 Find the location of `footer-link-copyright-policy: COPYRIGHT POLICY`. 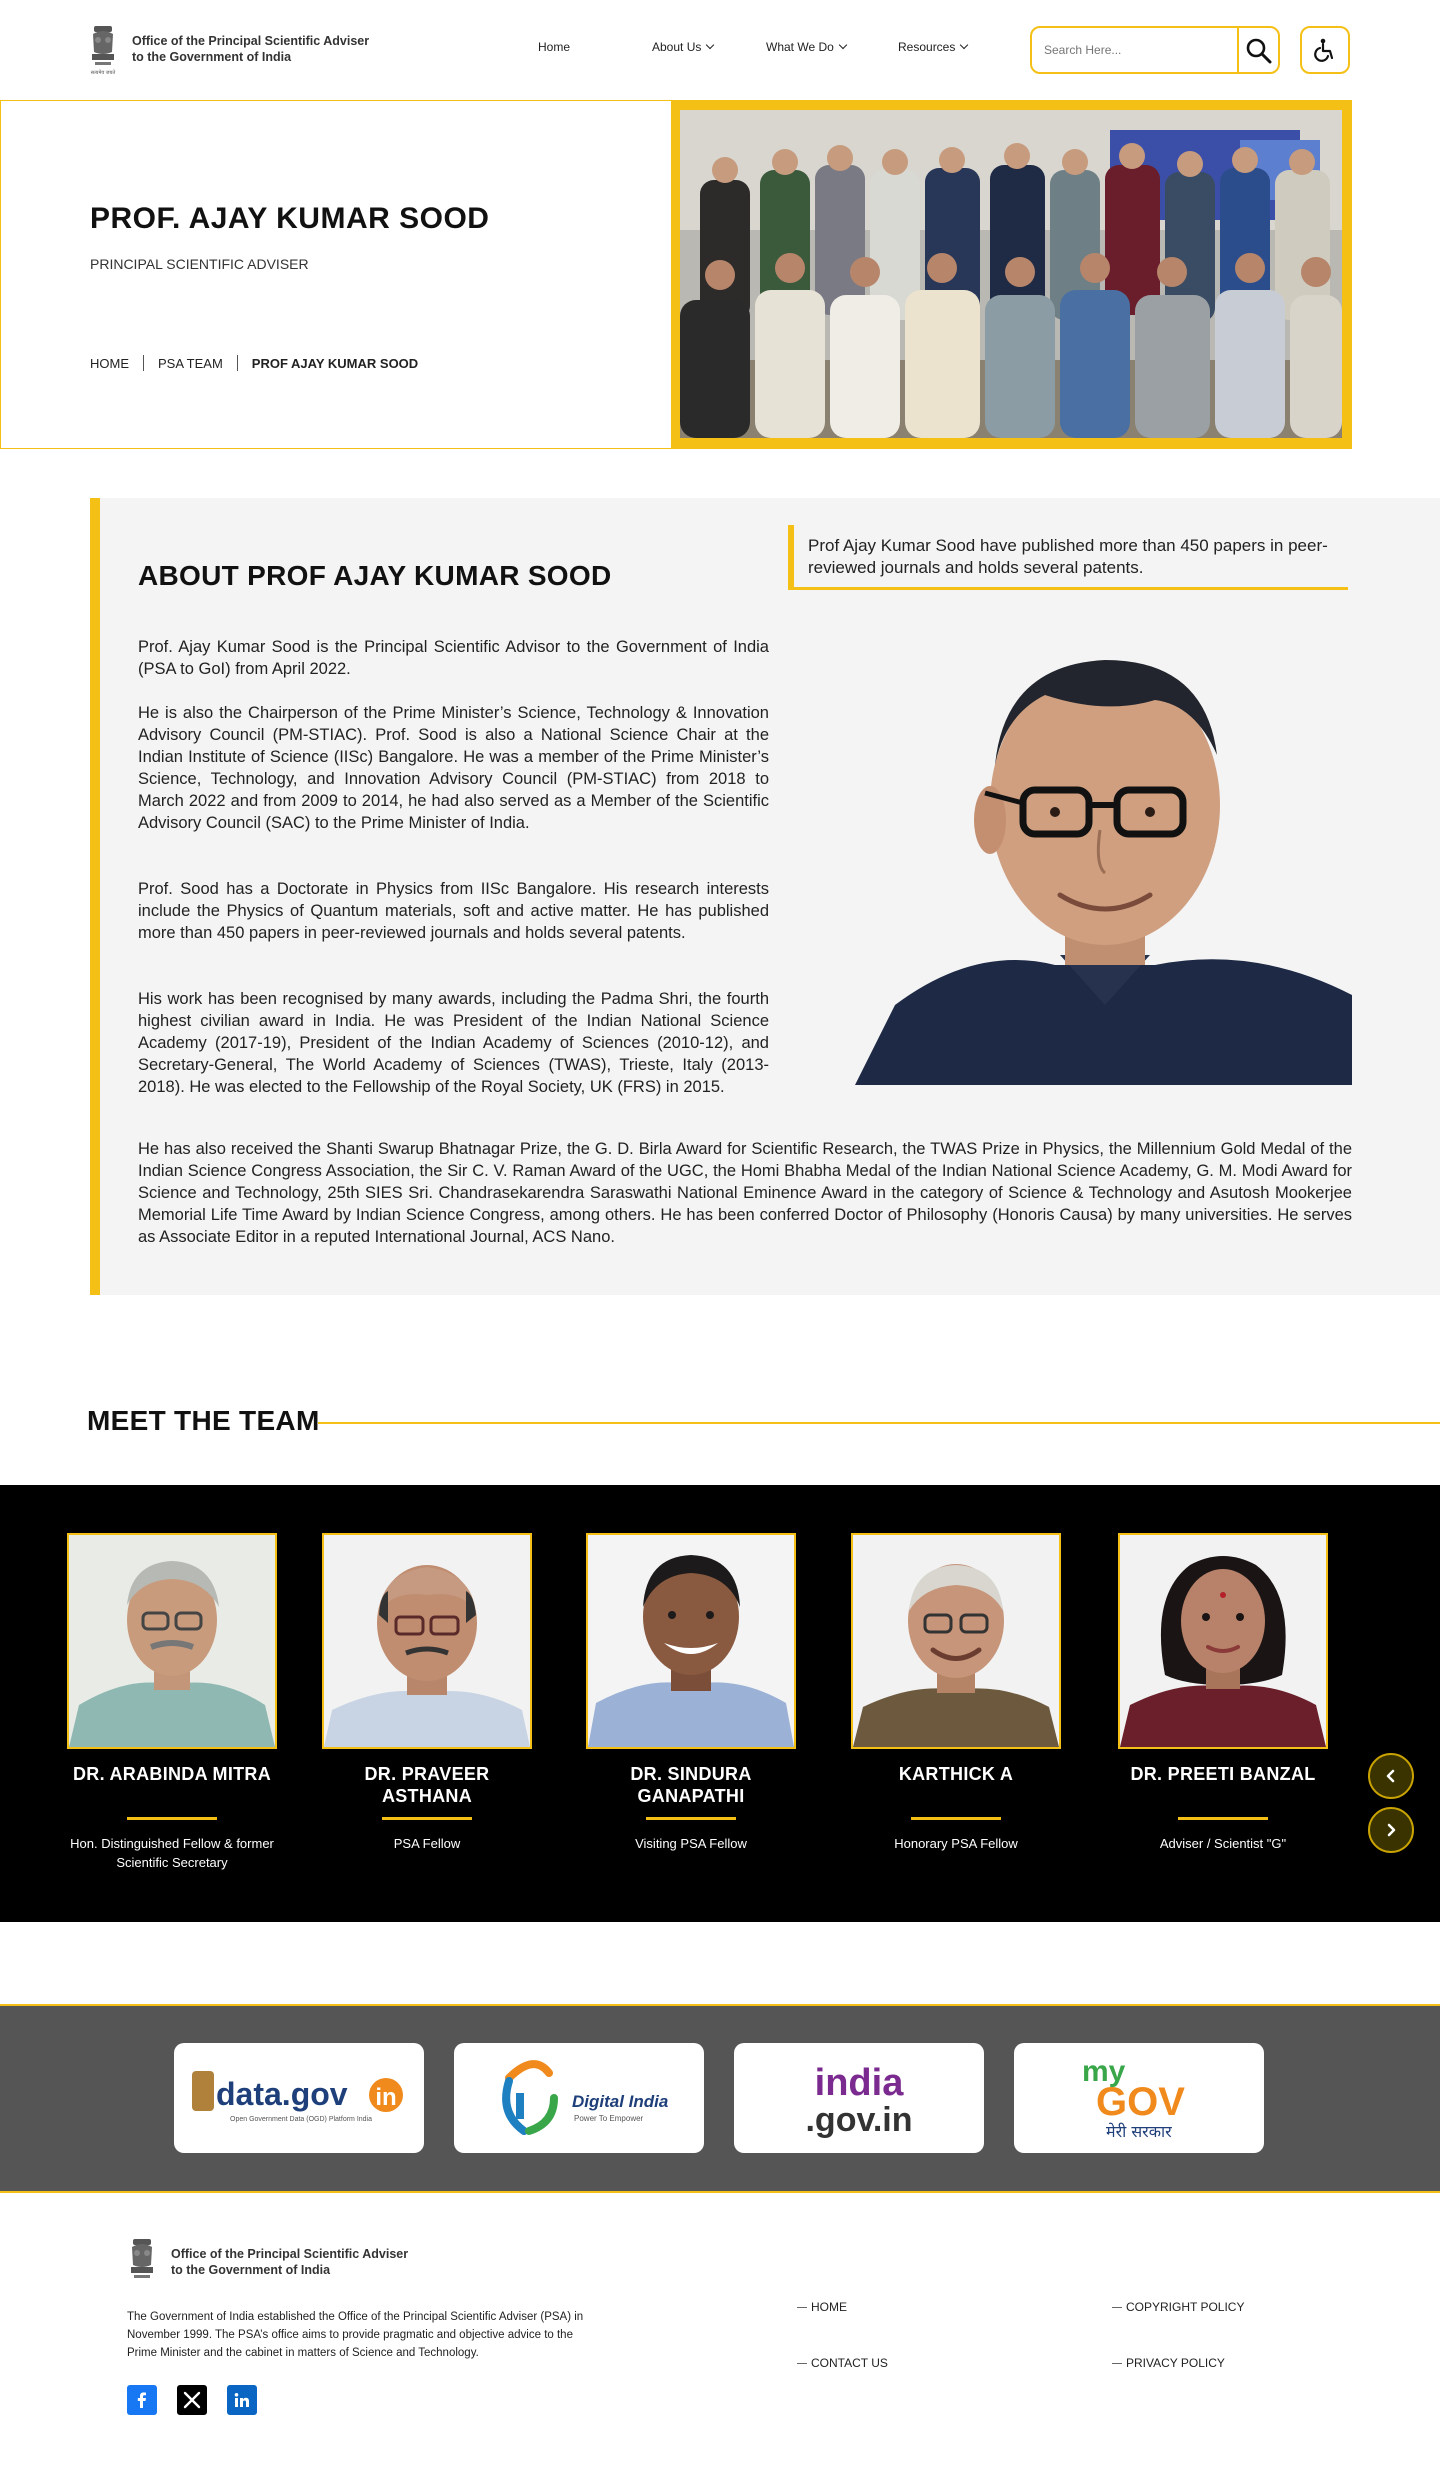

footer-link-copyright-policy: COPYRIGHT POLICY is located at coordinates (1178, 2307).